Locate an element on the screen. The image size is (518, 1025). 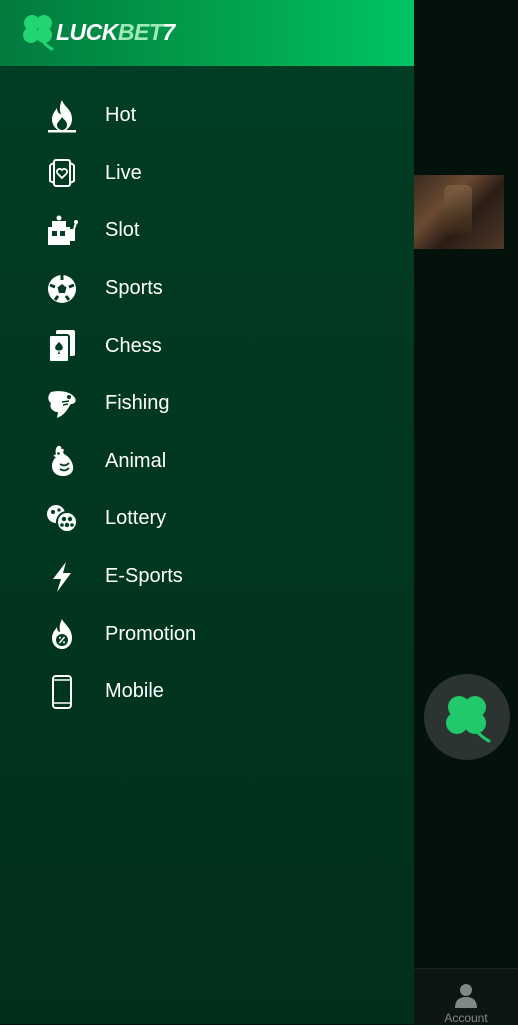
menu-label: Chess is located at coordinates (133, 345).